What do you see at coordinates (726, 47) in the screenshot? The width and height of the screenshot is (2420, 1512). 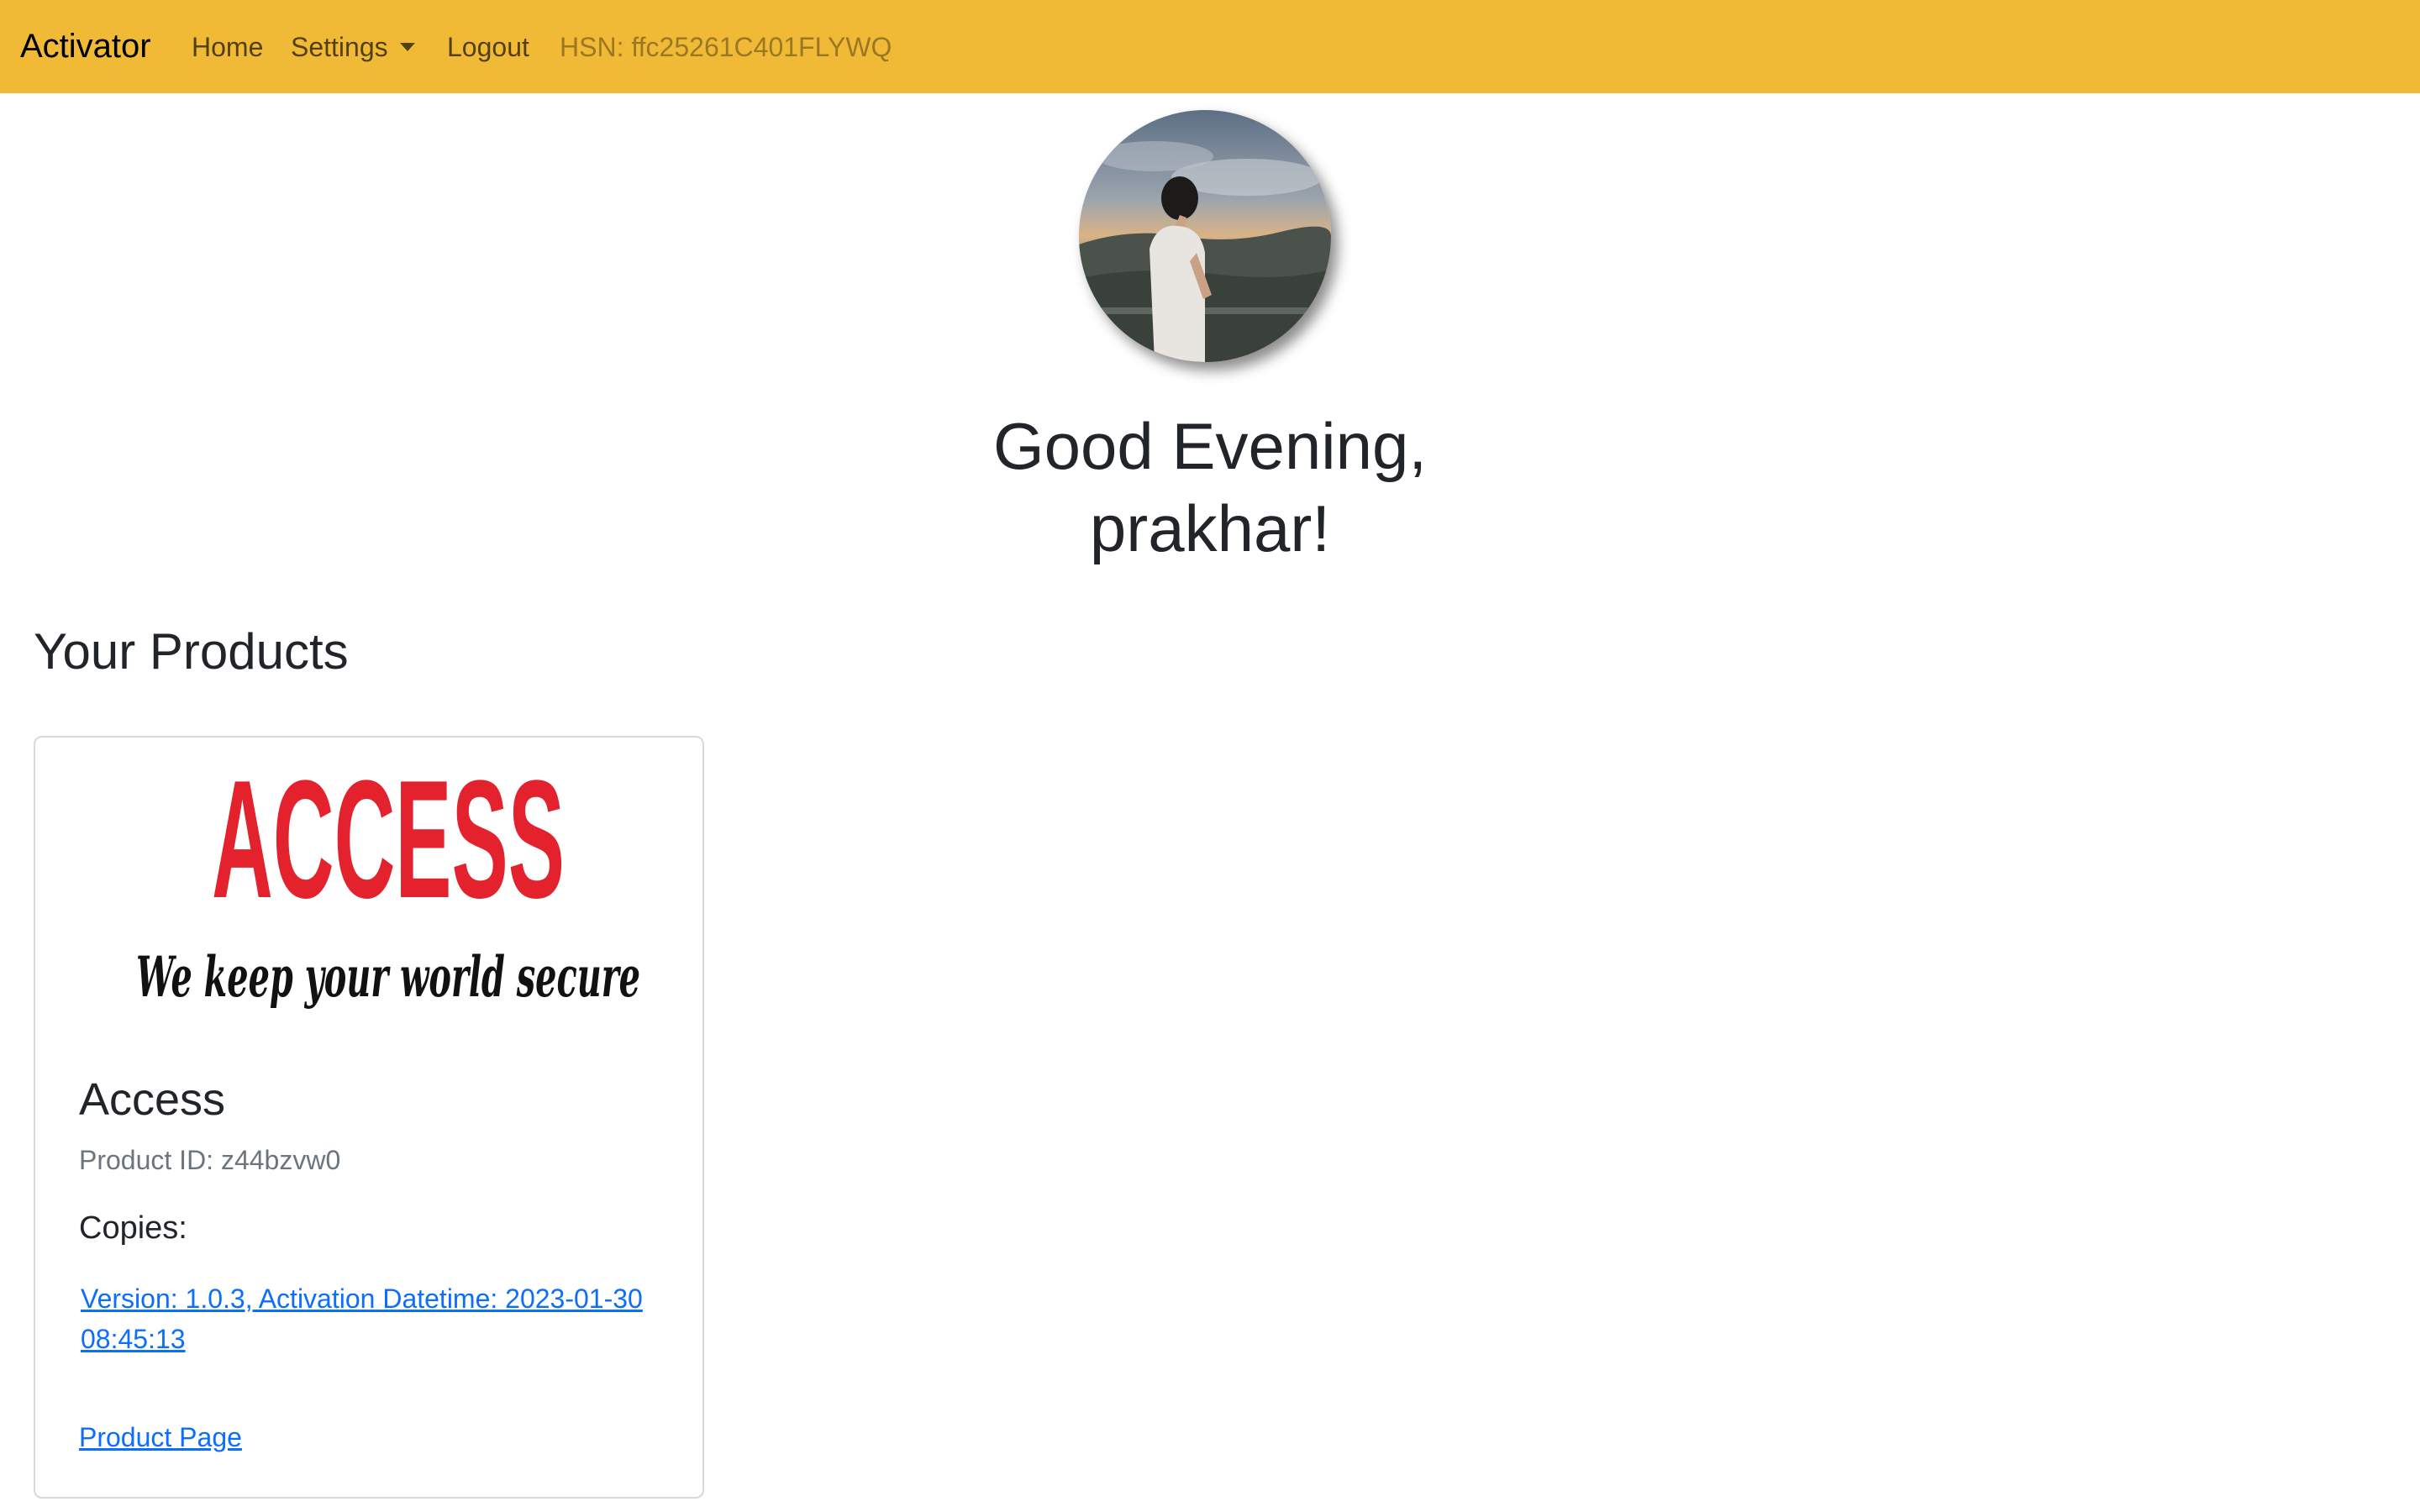 I see `hsn-label: HSN: ffc25261C401FLYWQ` at bounding box center [726, 47].